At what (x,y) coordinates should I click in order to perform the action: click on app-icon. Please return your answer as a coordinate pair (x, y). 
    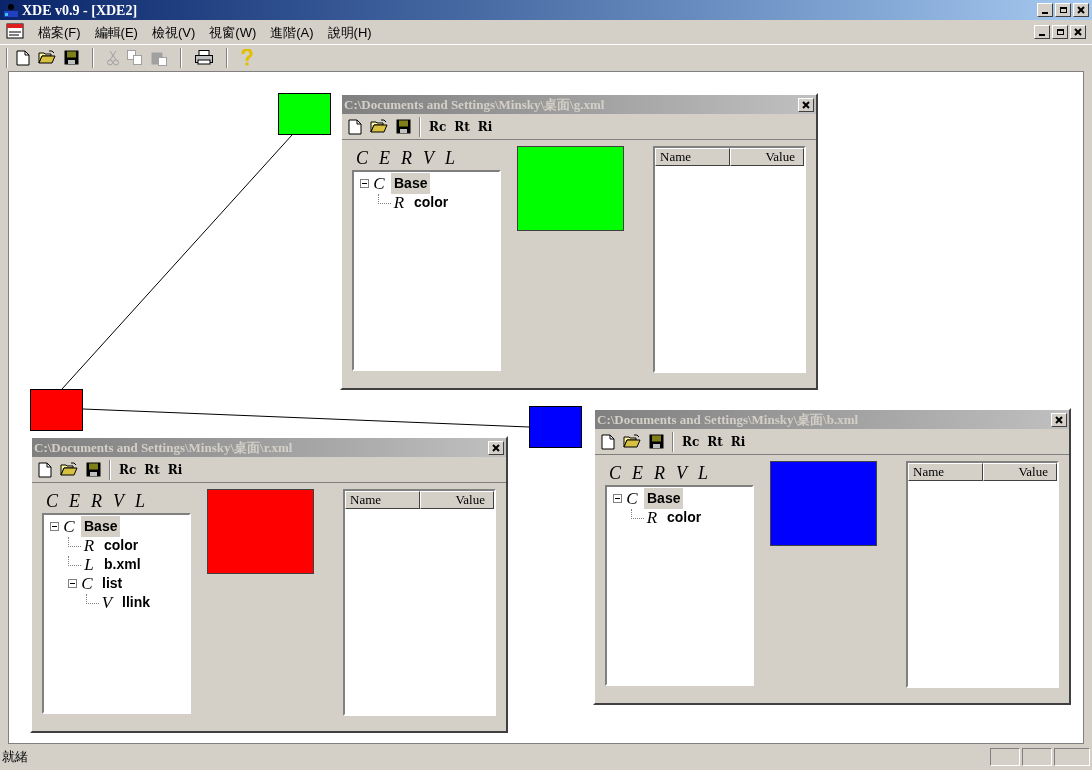
    Looking at the image, I should click on (11, 10).